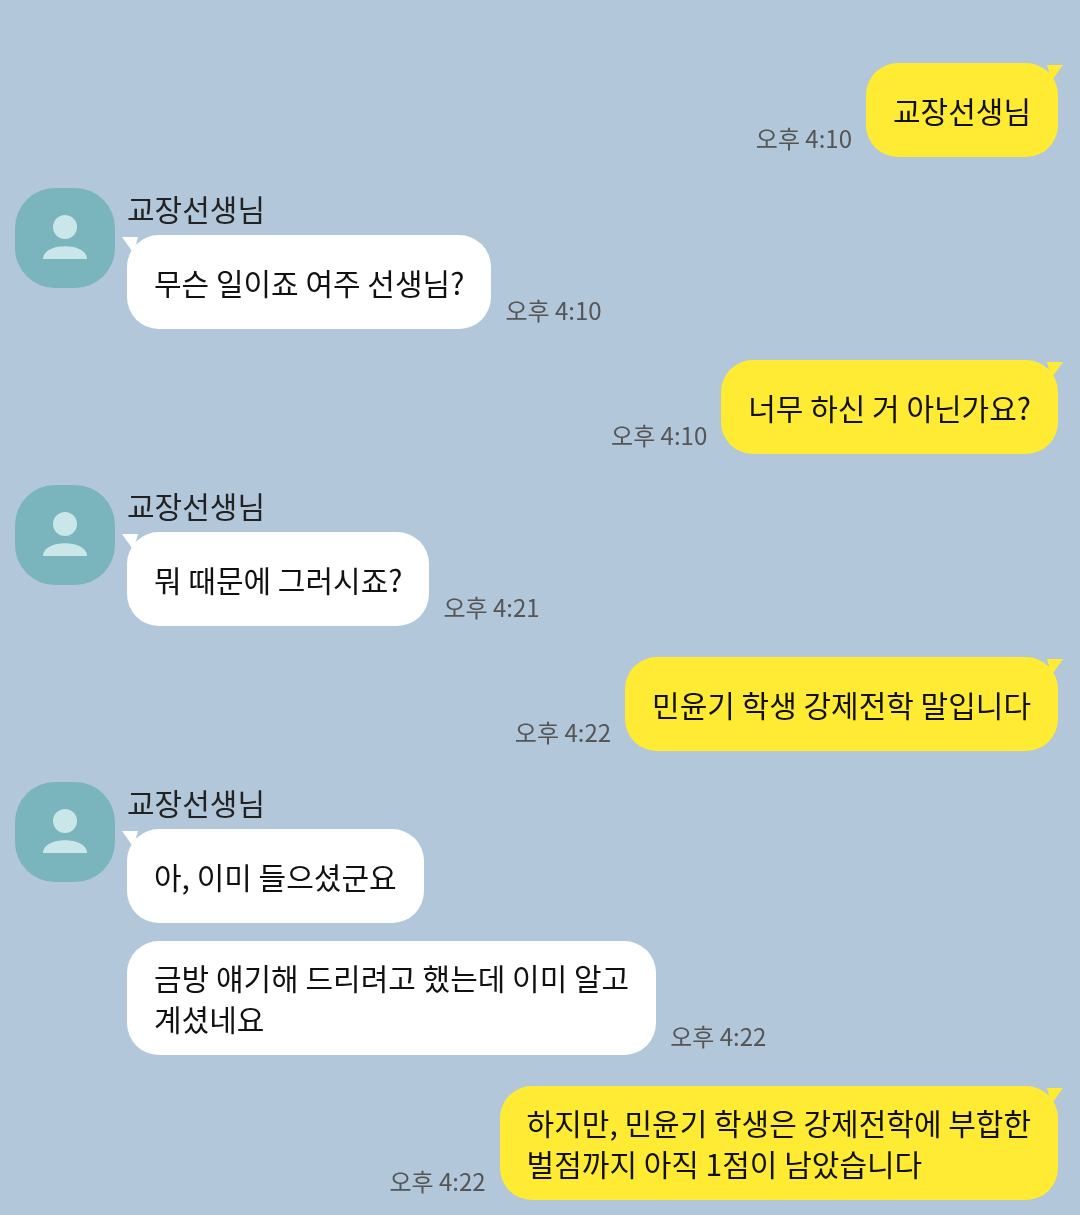 The height and width of the screenshot is (1215, 1080). I want to click on message-bubble: 무슨 일이죠 여주 선생님?, so click(309, 282).